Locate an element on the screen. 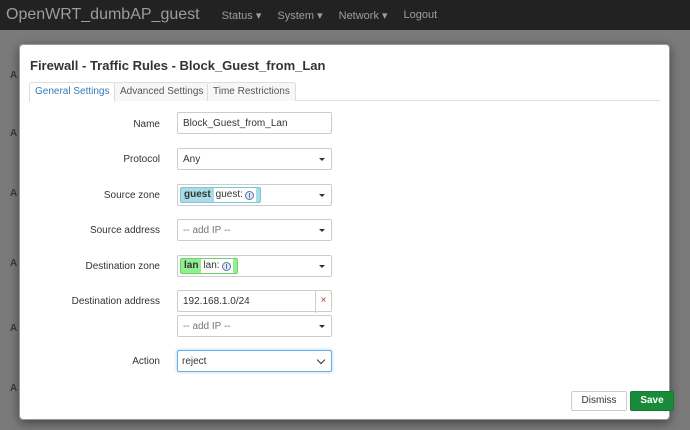  name-label: Name is located at coordinates (146, 124).